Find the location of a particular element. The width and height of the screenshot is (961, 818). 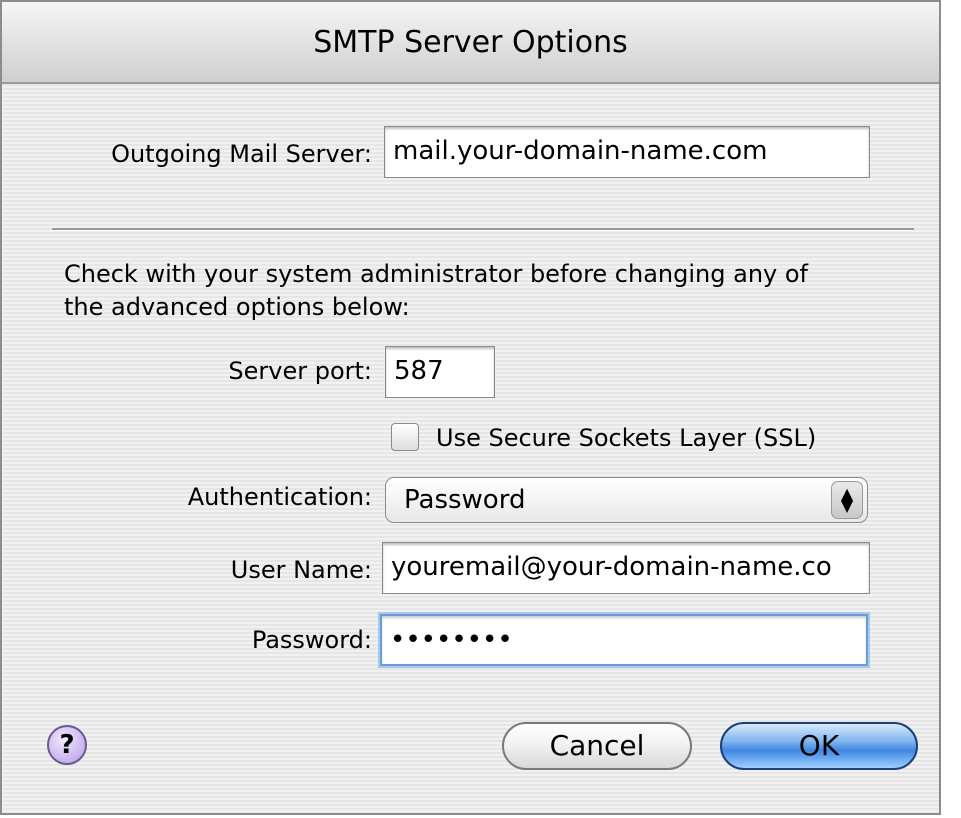

window-title: SMTP Server Options is located at coordinates (470, 43).